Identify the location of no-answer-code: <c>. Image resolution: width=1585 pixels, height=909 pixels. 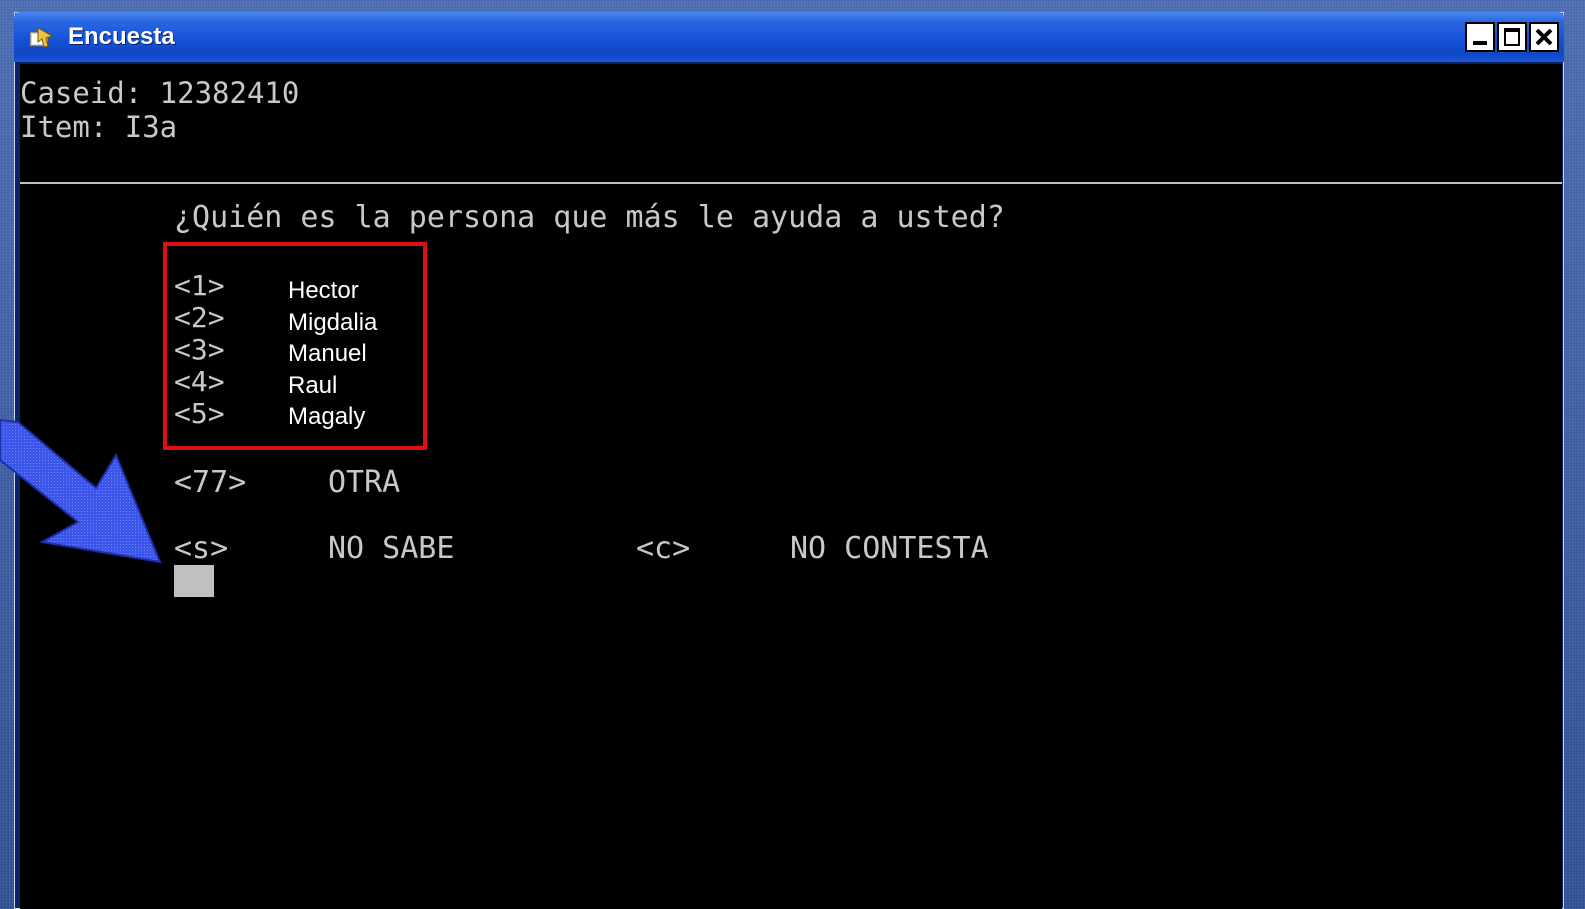
(663, 548).